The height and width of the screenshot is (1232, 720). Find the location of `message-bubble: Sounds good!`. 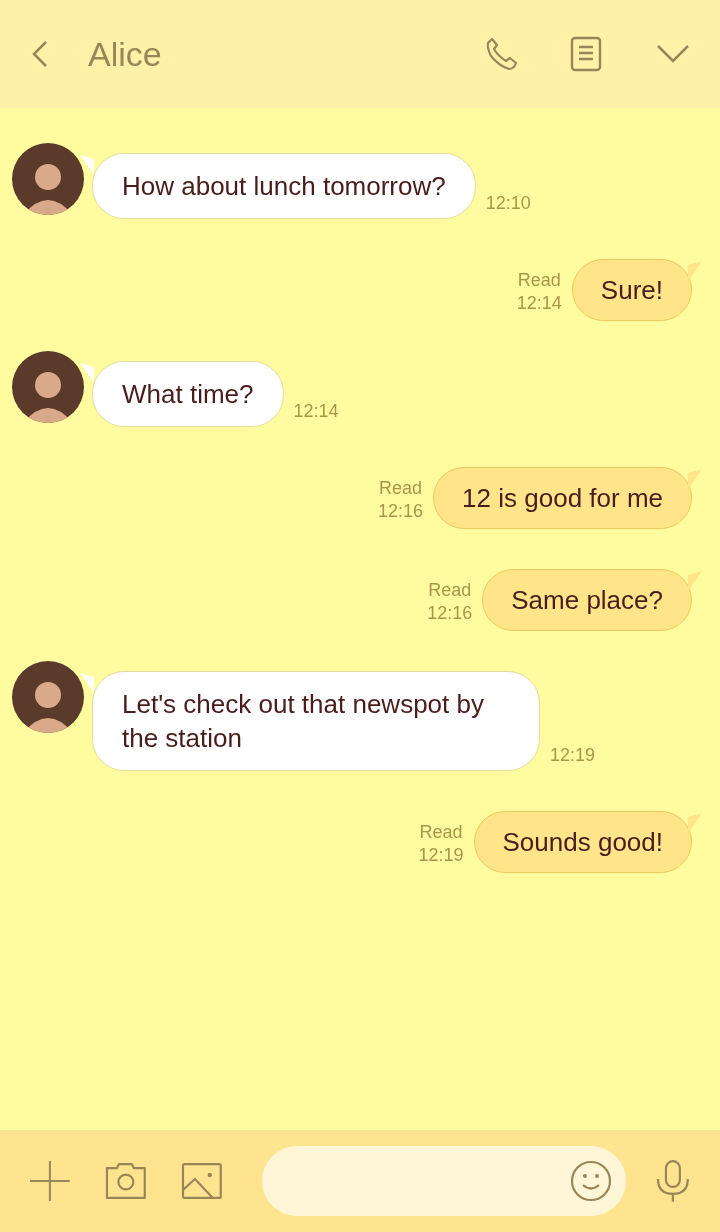

message-bubble: Sounds good! is located at coordinates (582, 842).